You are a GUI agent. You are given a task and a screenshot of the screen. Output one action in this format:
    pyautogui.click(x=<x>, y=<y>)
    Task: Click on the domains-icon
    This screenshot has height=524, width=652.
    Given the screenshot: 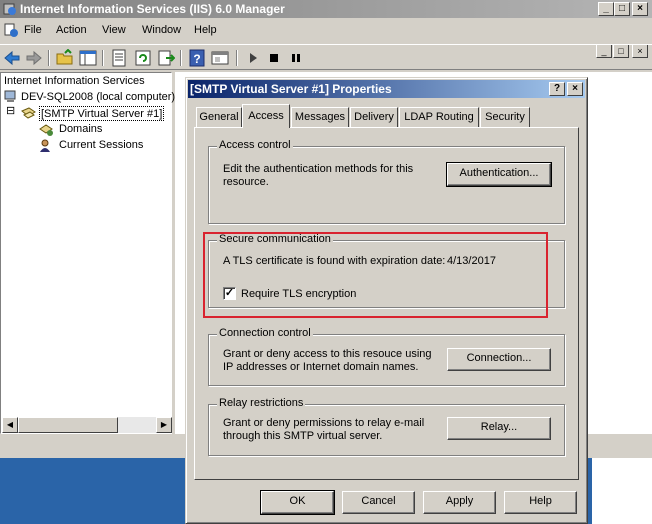 What is the action you would take?
    pyautogui.click(x=46, y=130)
    